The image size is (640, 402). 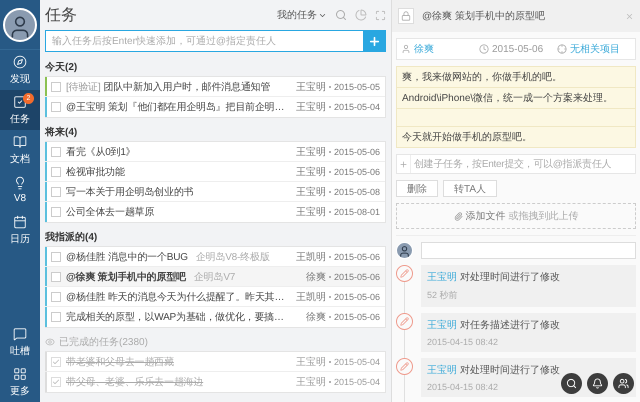 I want to click on nav-label: V8, so click(x=20, y=198).